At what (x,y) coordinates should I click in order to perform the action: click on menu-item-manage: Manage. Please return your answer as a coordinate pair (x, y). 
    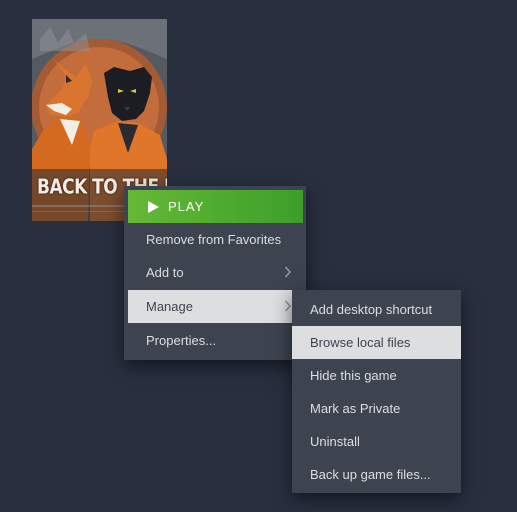
    Looking at the image, I should click on (215, 306).